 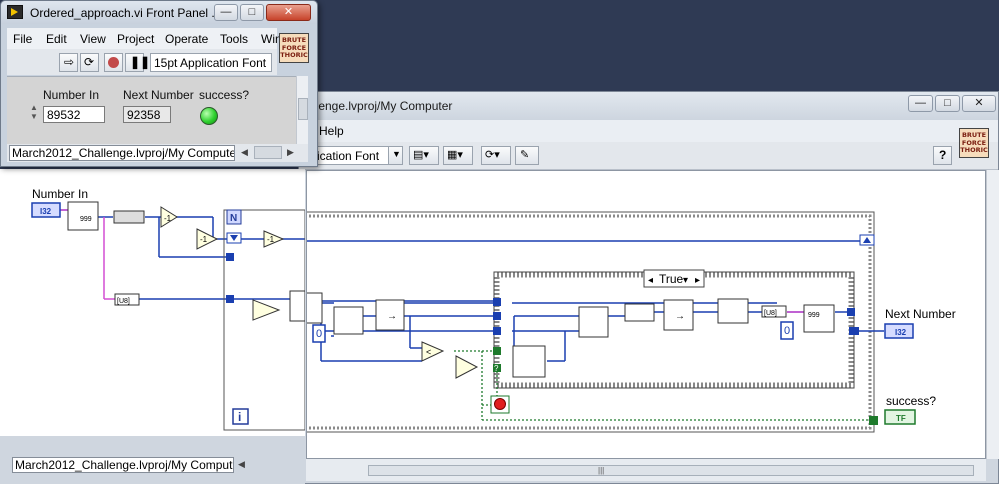 I want to click on scrollbar-thumb, so click(x=303, y=109).